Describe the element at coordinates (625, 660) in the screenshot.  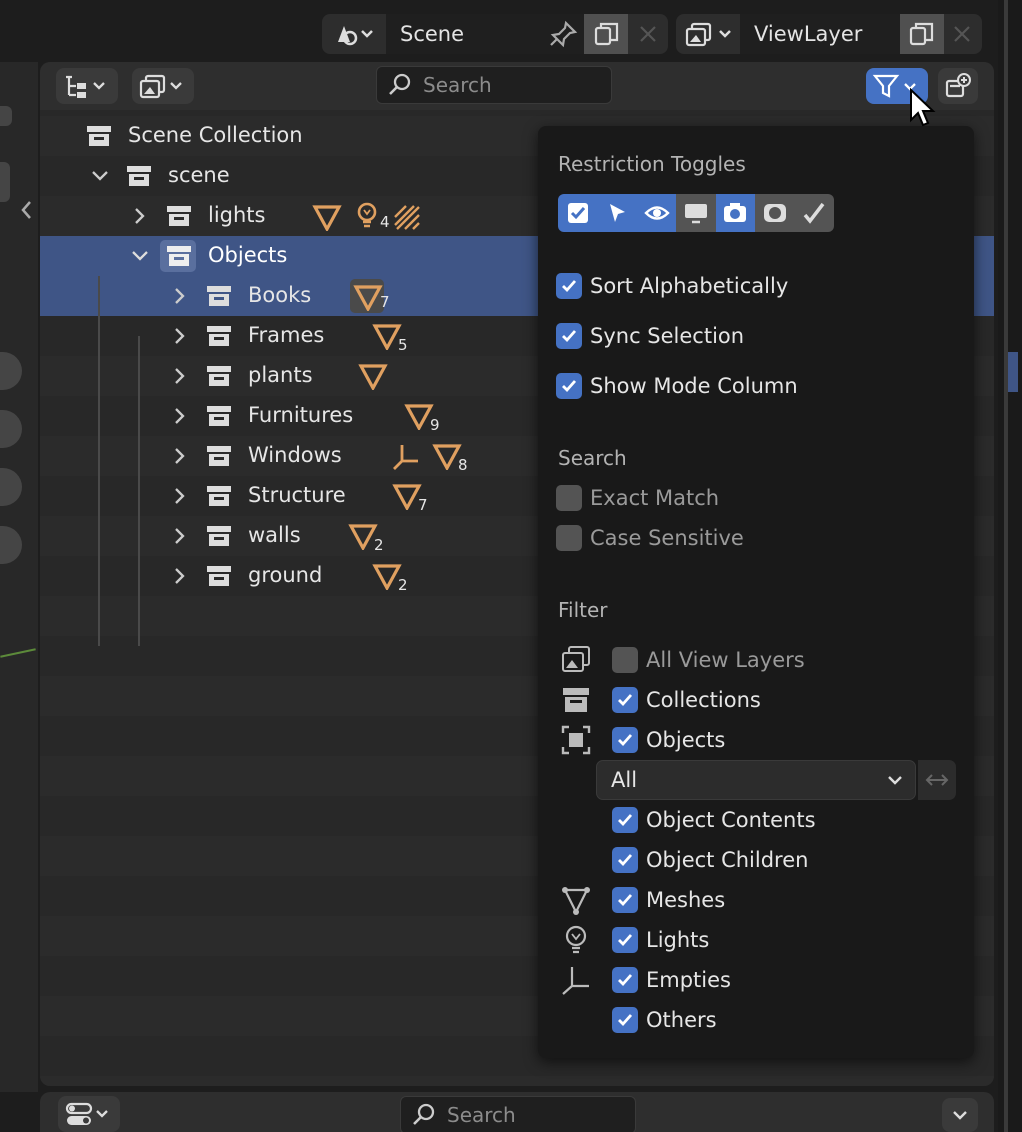
I see `all-view-layers-checkbox` at that location.